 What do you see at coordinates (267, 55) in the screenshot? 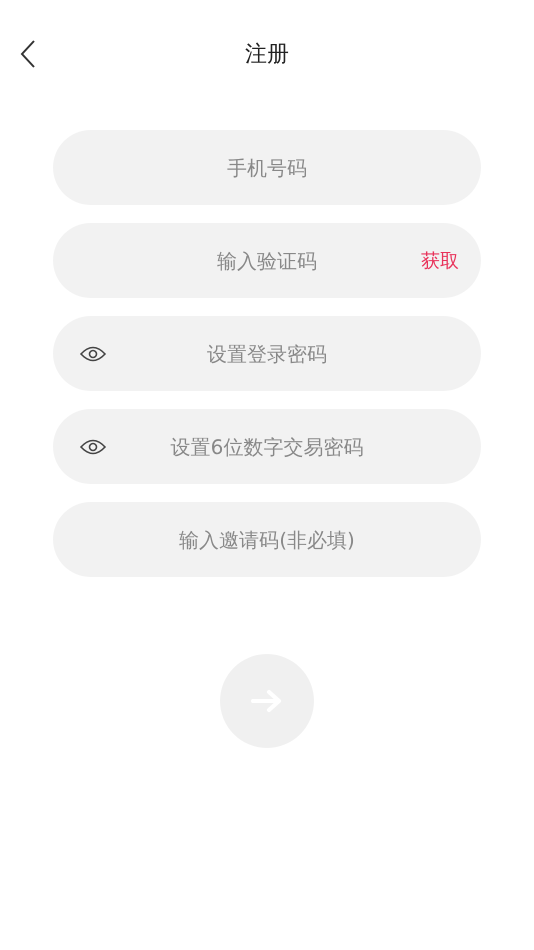
I see `page-title: 注册` at bounding box center [267, 55].